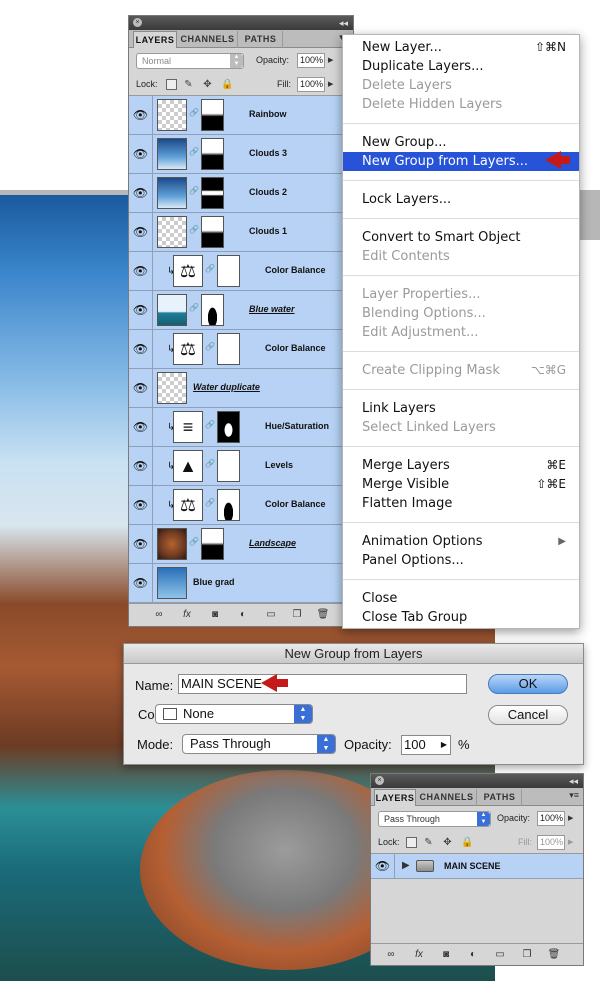 The width and height of the screenshot is (600, 981). Describe the element at coordinates (461, 465) in the screenshot. I see `menu-item: Merge Layers ⌘E` at that location.